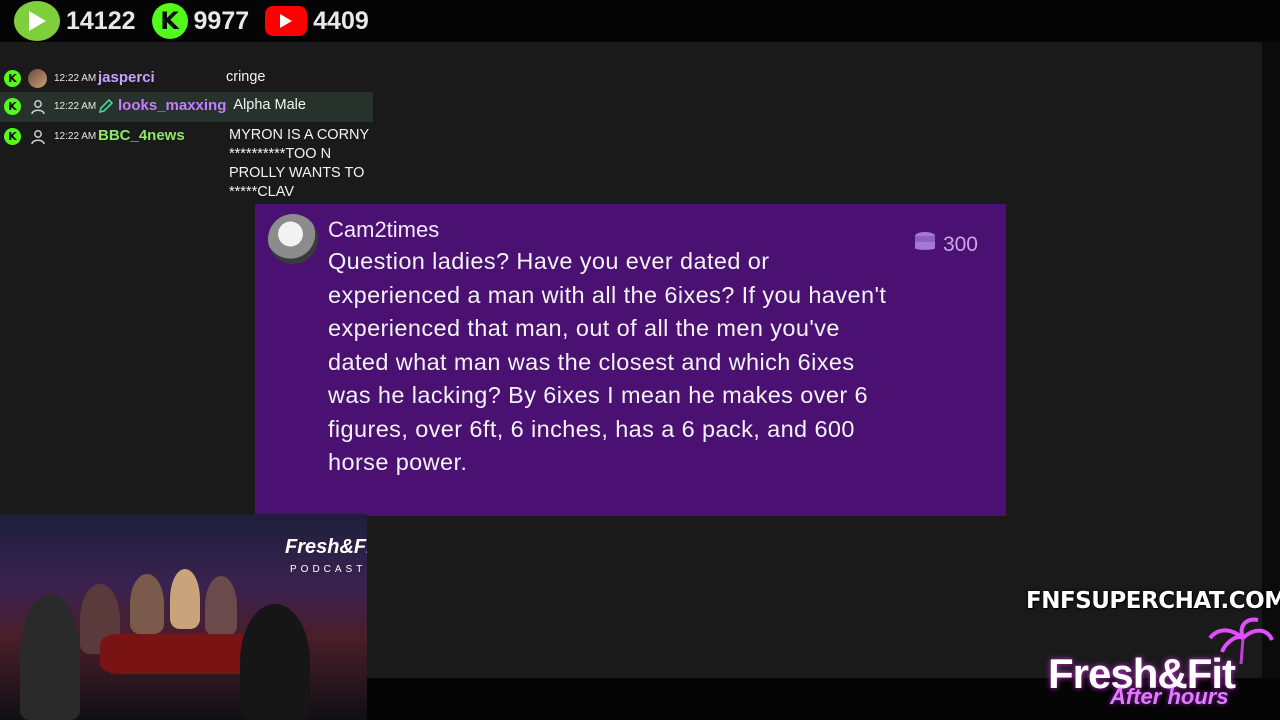 The width and height of the screenshot is (1280, 720). I want to click on kick-stat: K 9977, so click(200, 21).